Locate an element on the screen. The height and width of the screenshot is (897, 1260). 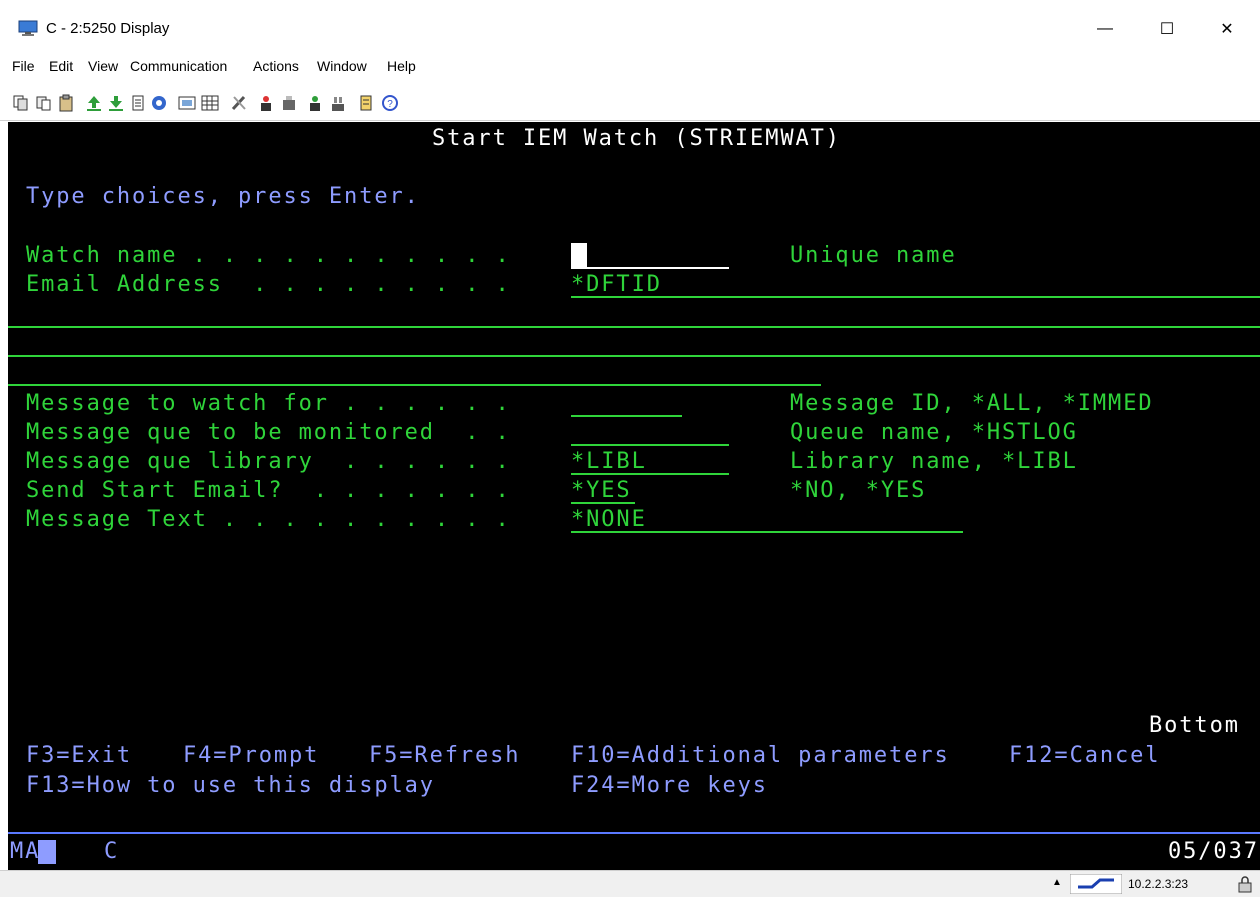
menu-actions: Actions is located at coordinates (276, 66).